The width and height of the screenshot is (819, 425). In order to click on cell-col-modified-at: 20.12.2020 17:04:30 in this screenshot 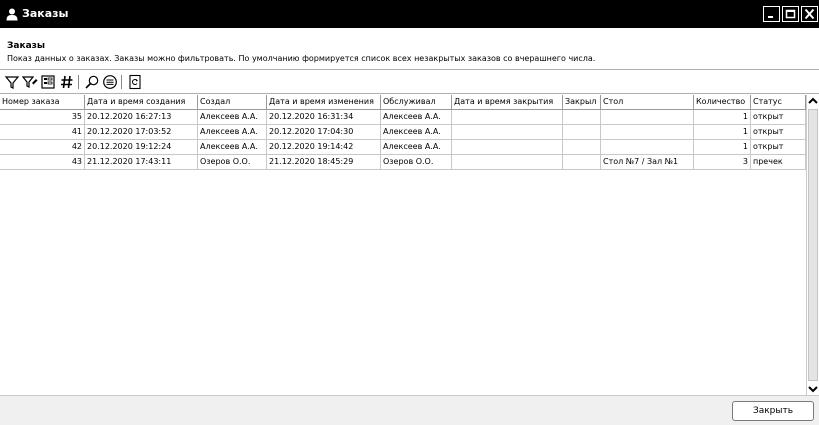, I will do `click(324, 132)`.